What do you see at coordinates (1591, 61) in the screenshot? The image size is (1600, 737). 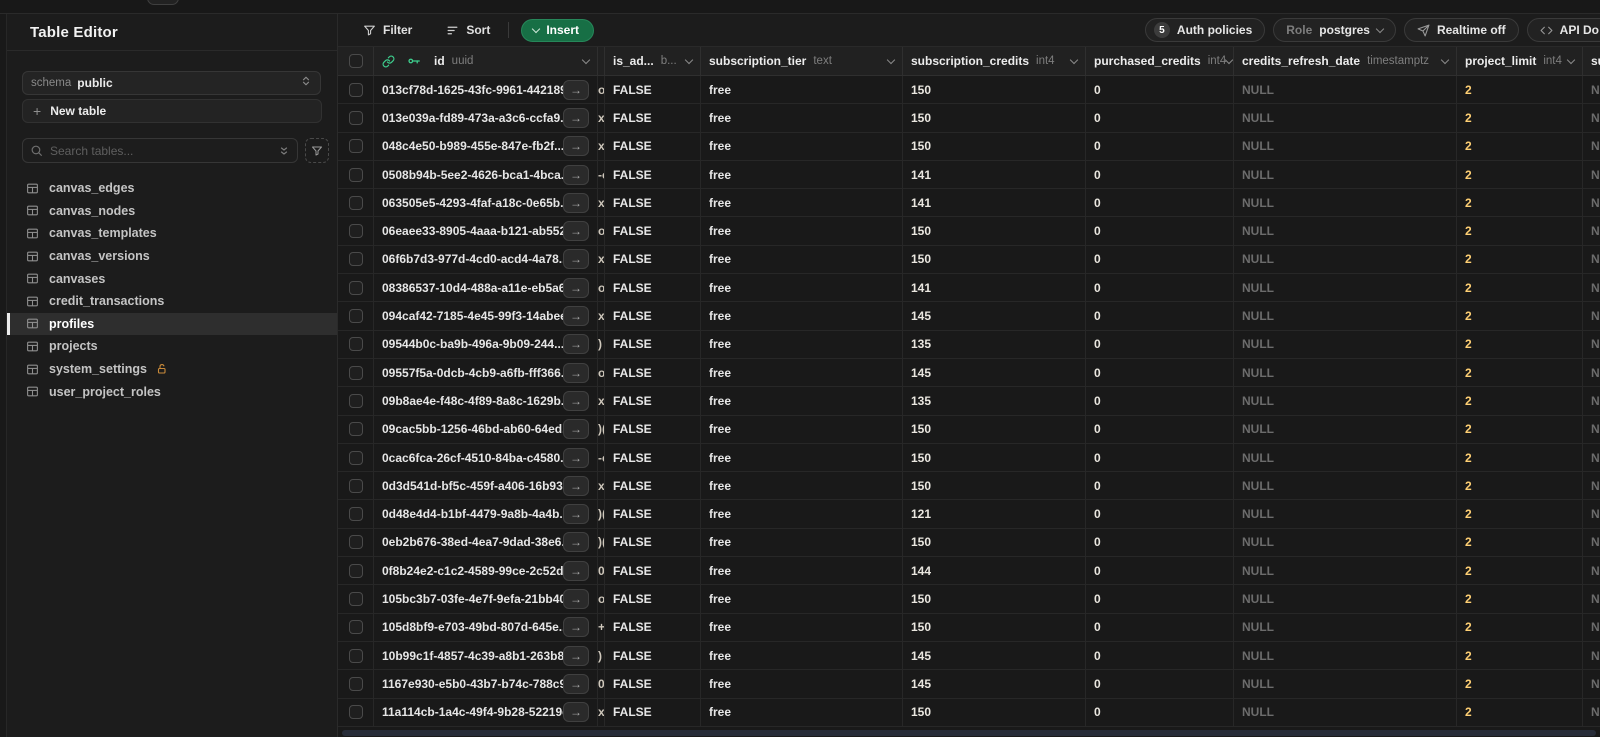 I see `column-header-clipped-last: su` at bounding box center [1591, 61].